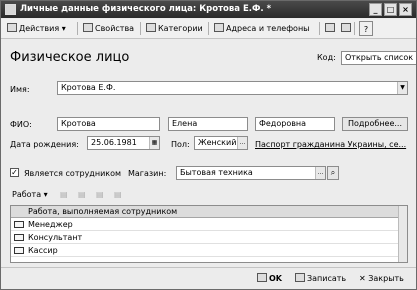 Image resolution: width=417 pixels, height=290 pixels. Describe the element at coordinates (100, 194) in the screenshot. I see `edit-row-icon: ▤` at that location.